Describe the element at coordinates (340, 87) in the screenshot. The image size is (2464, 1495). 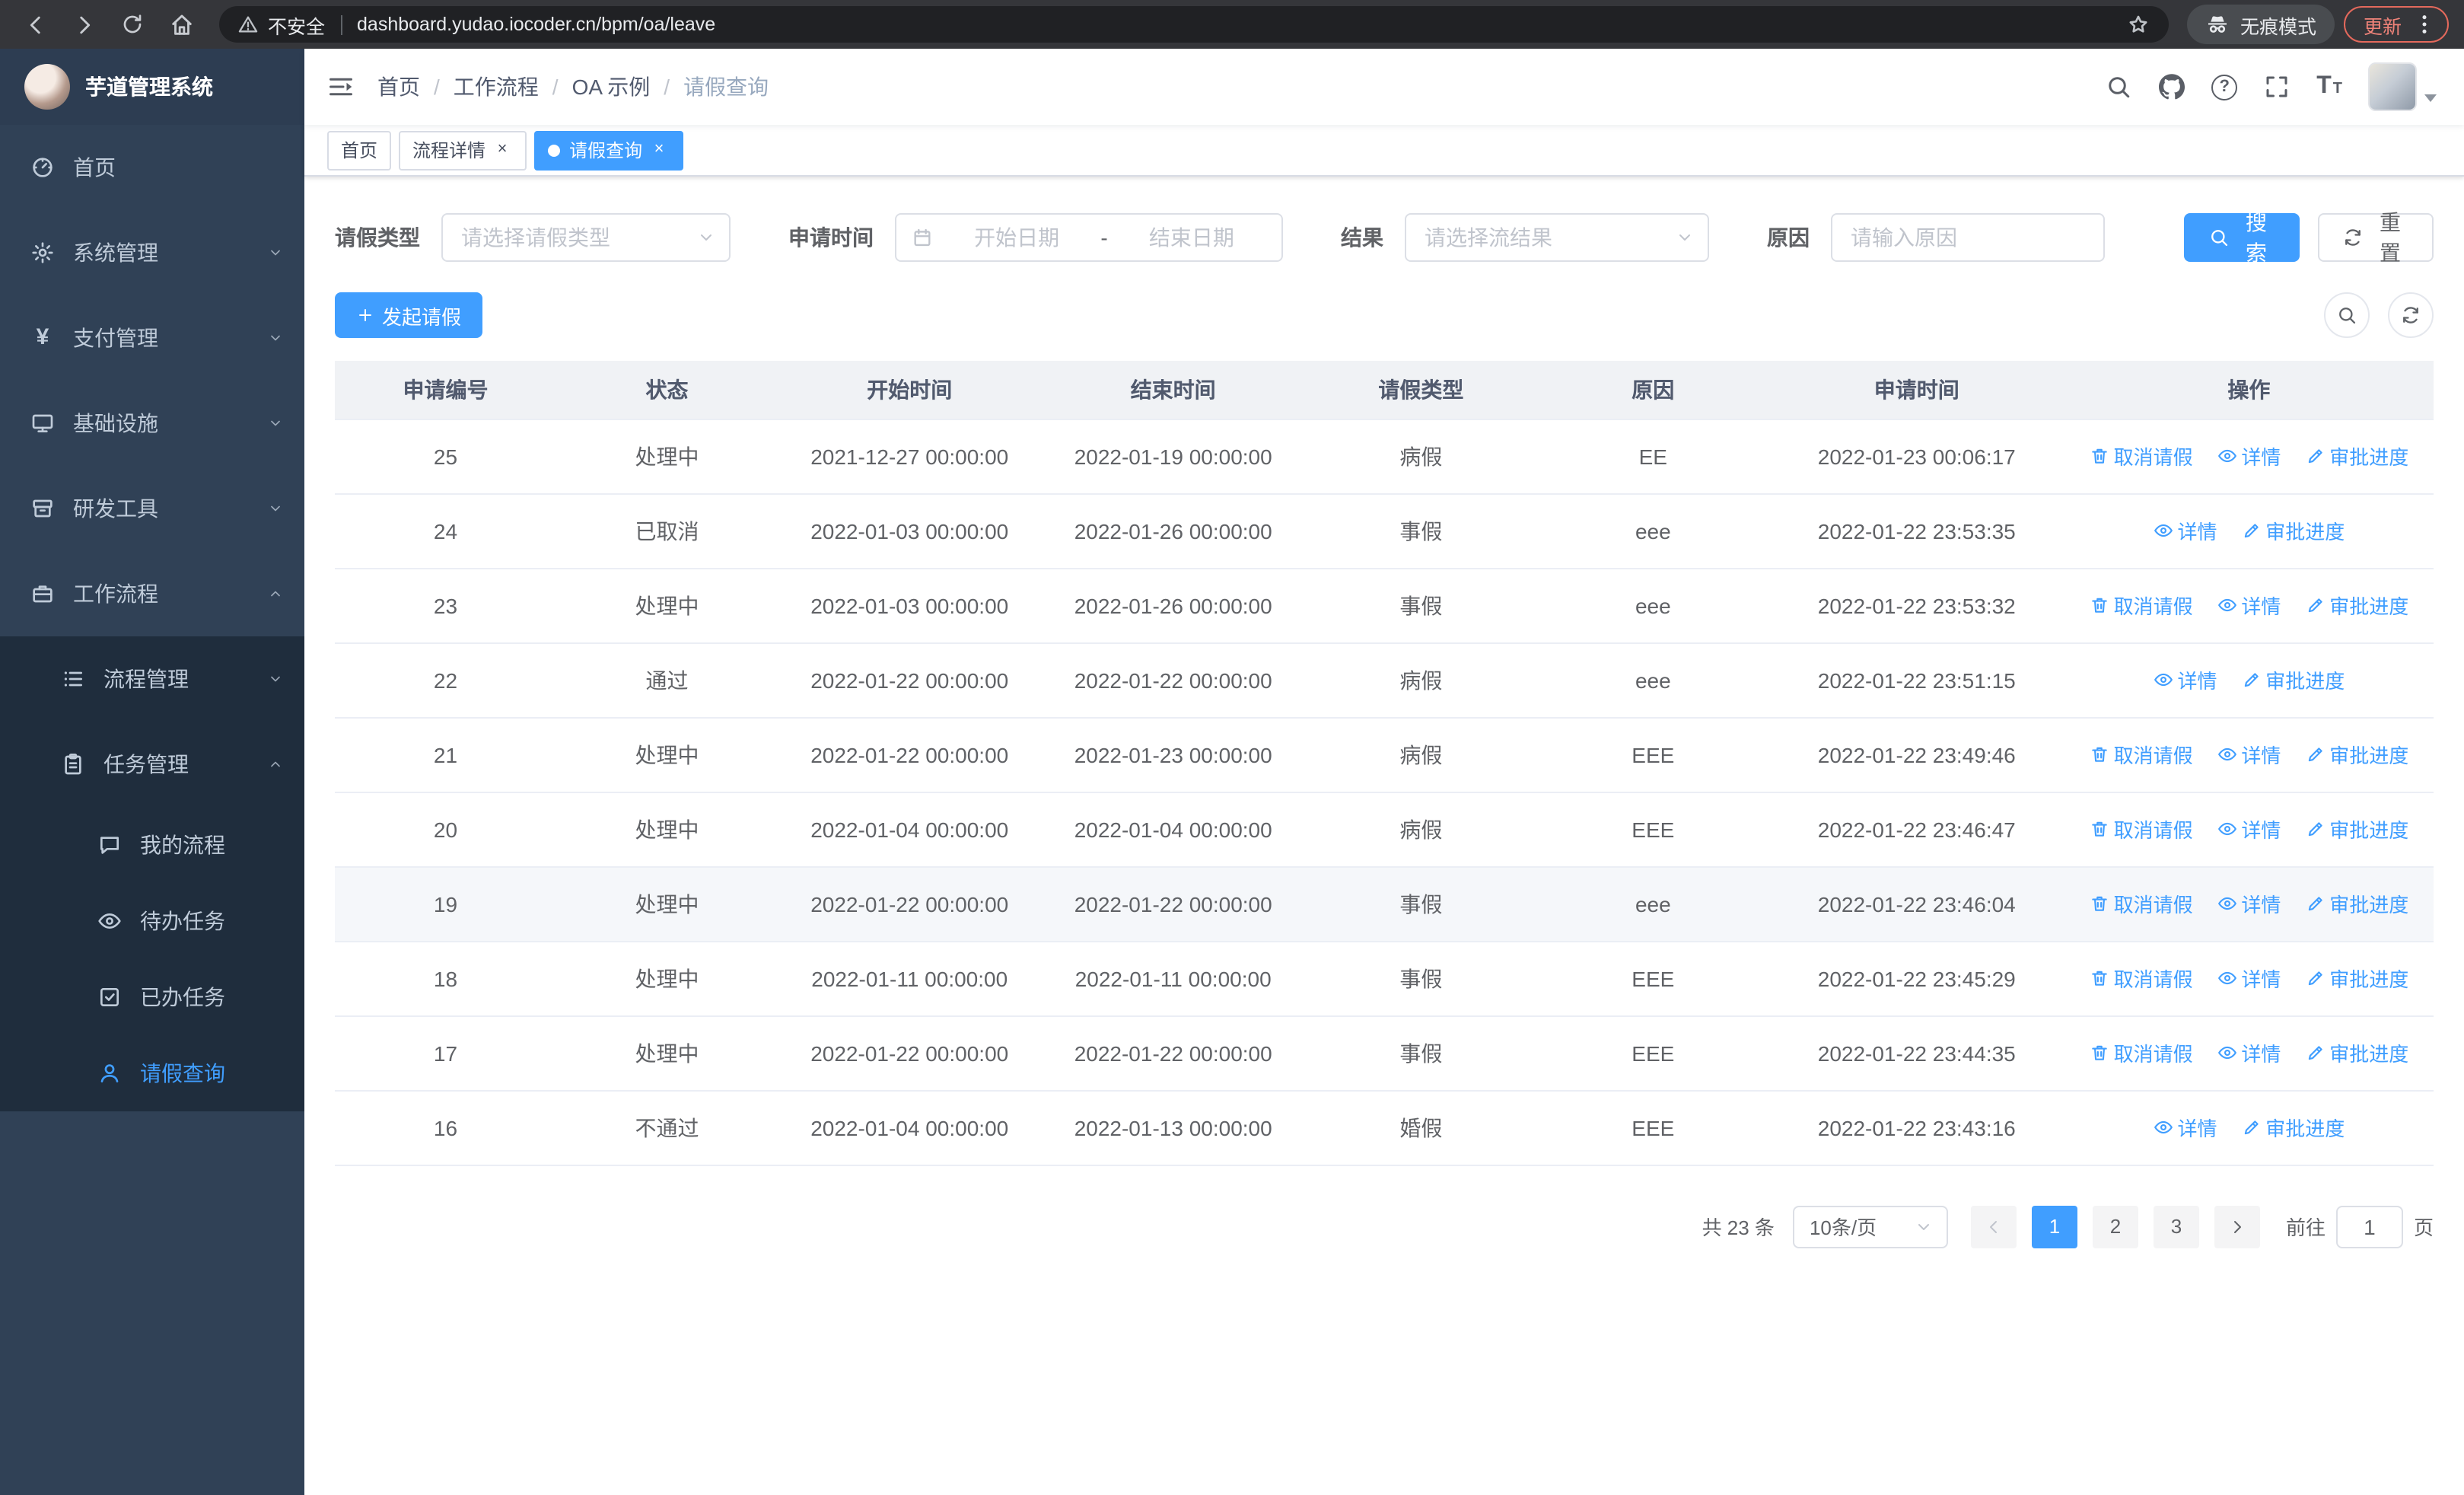
I see `sidebar-toggle-button` at that location.